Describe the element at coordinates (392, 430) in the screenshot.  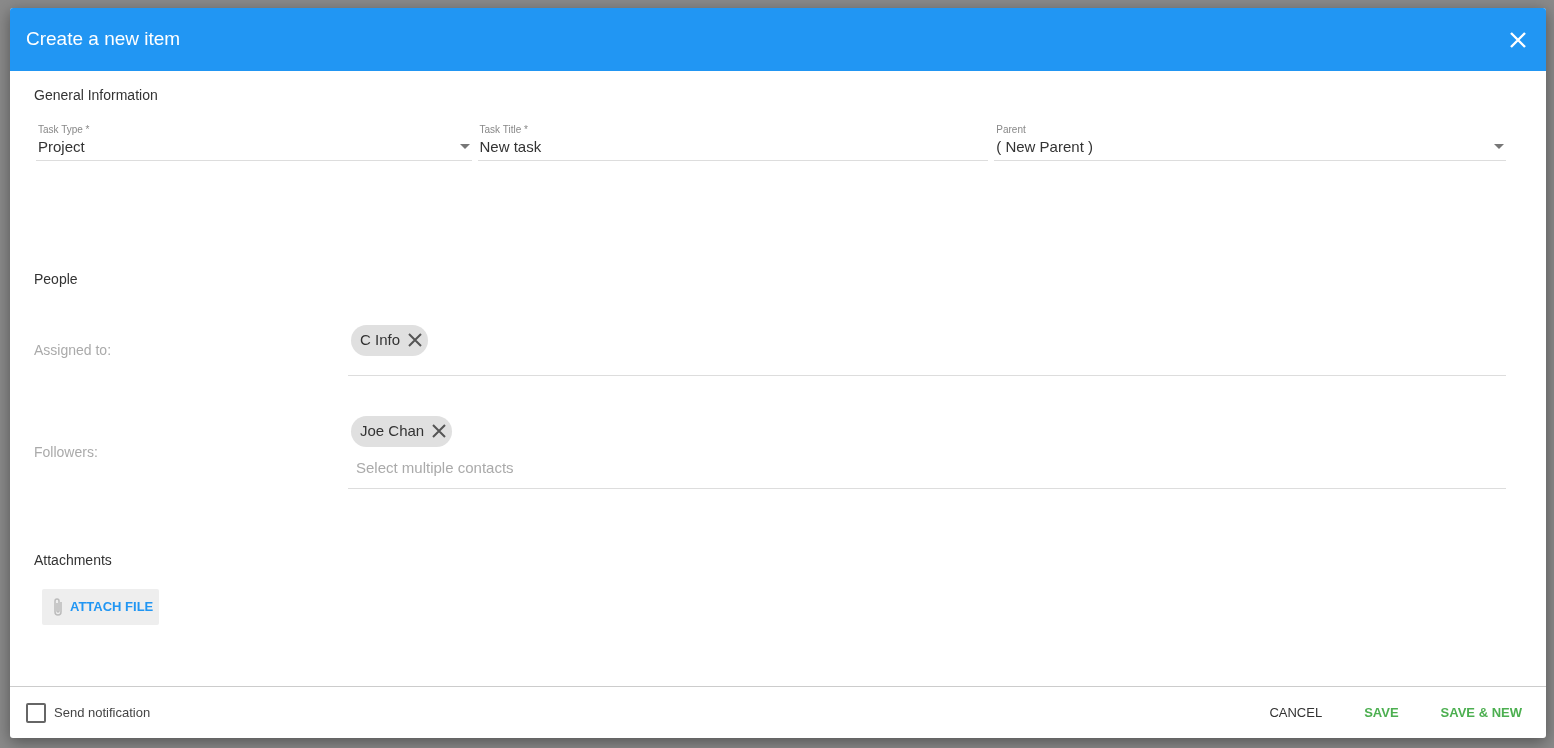
I see `chip-label: Joe Chan` at that location.